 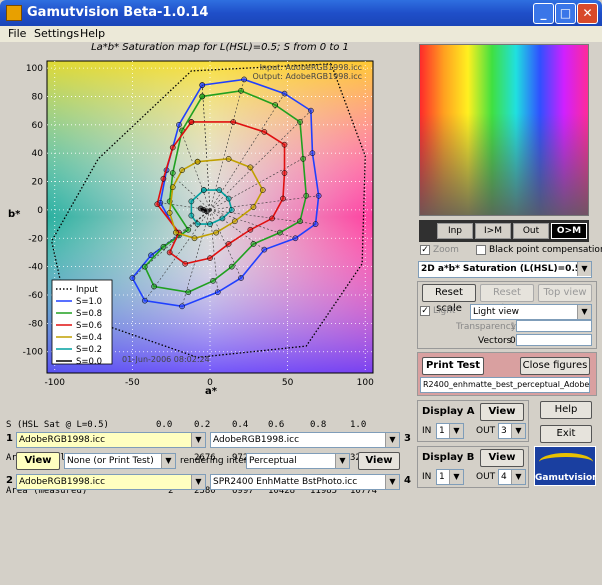 I want to click on display-b-out-select: 4 ▼, so click(x=512, y=477).